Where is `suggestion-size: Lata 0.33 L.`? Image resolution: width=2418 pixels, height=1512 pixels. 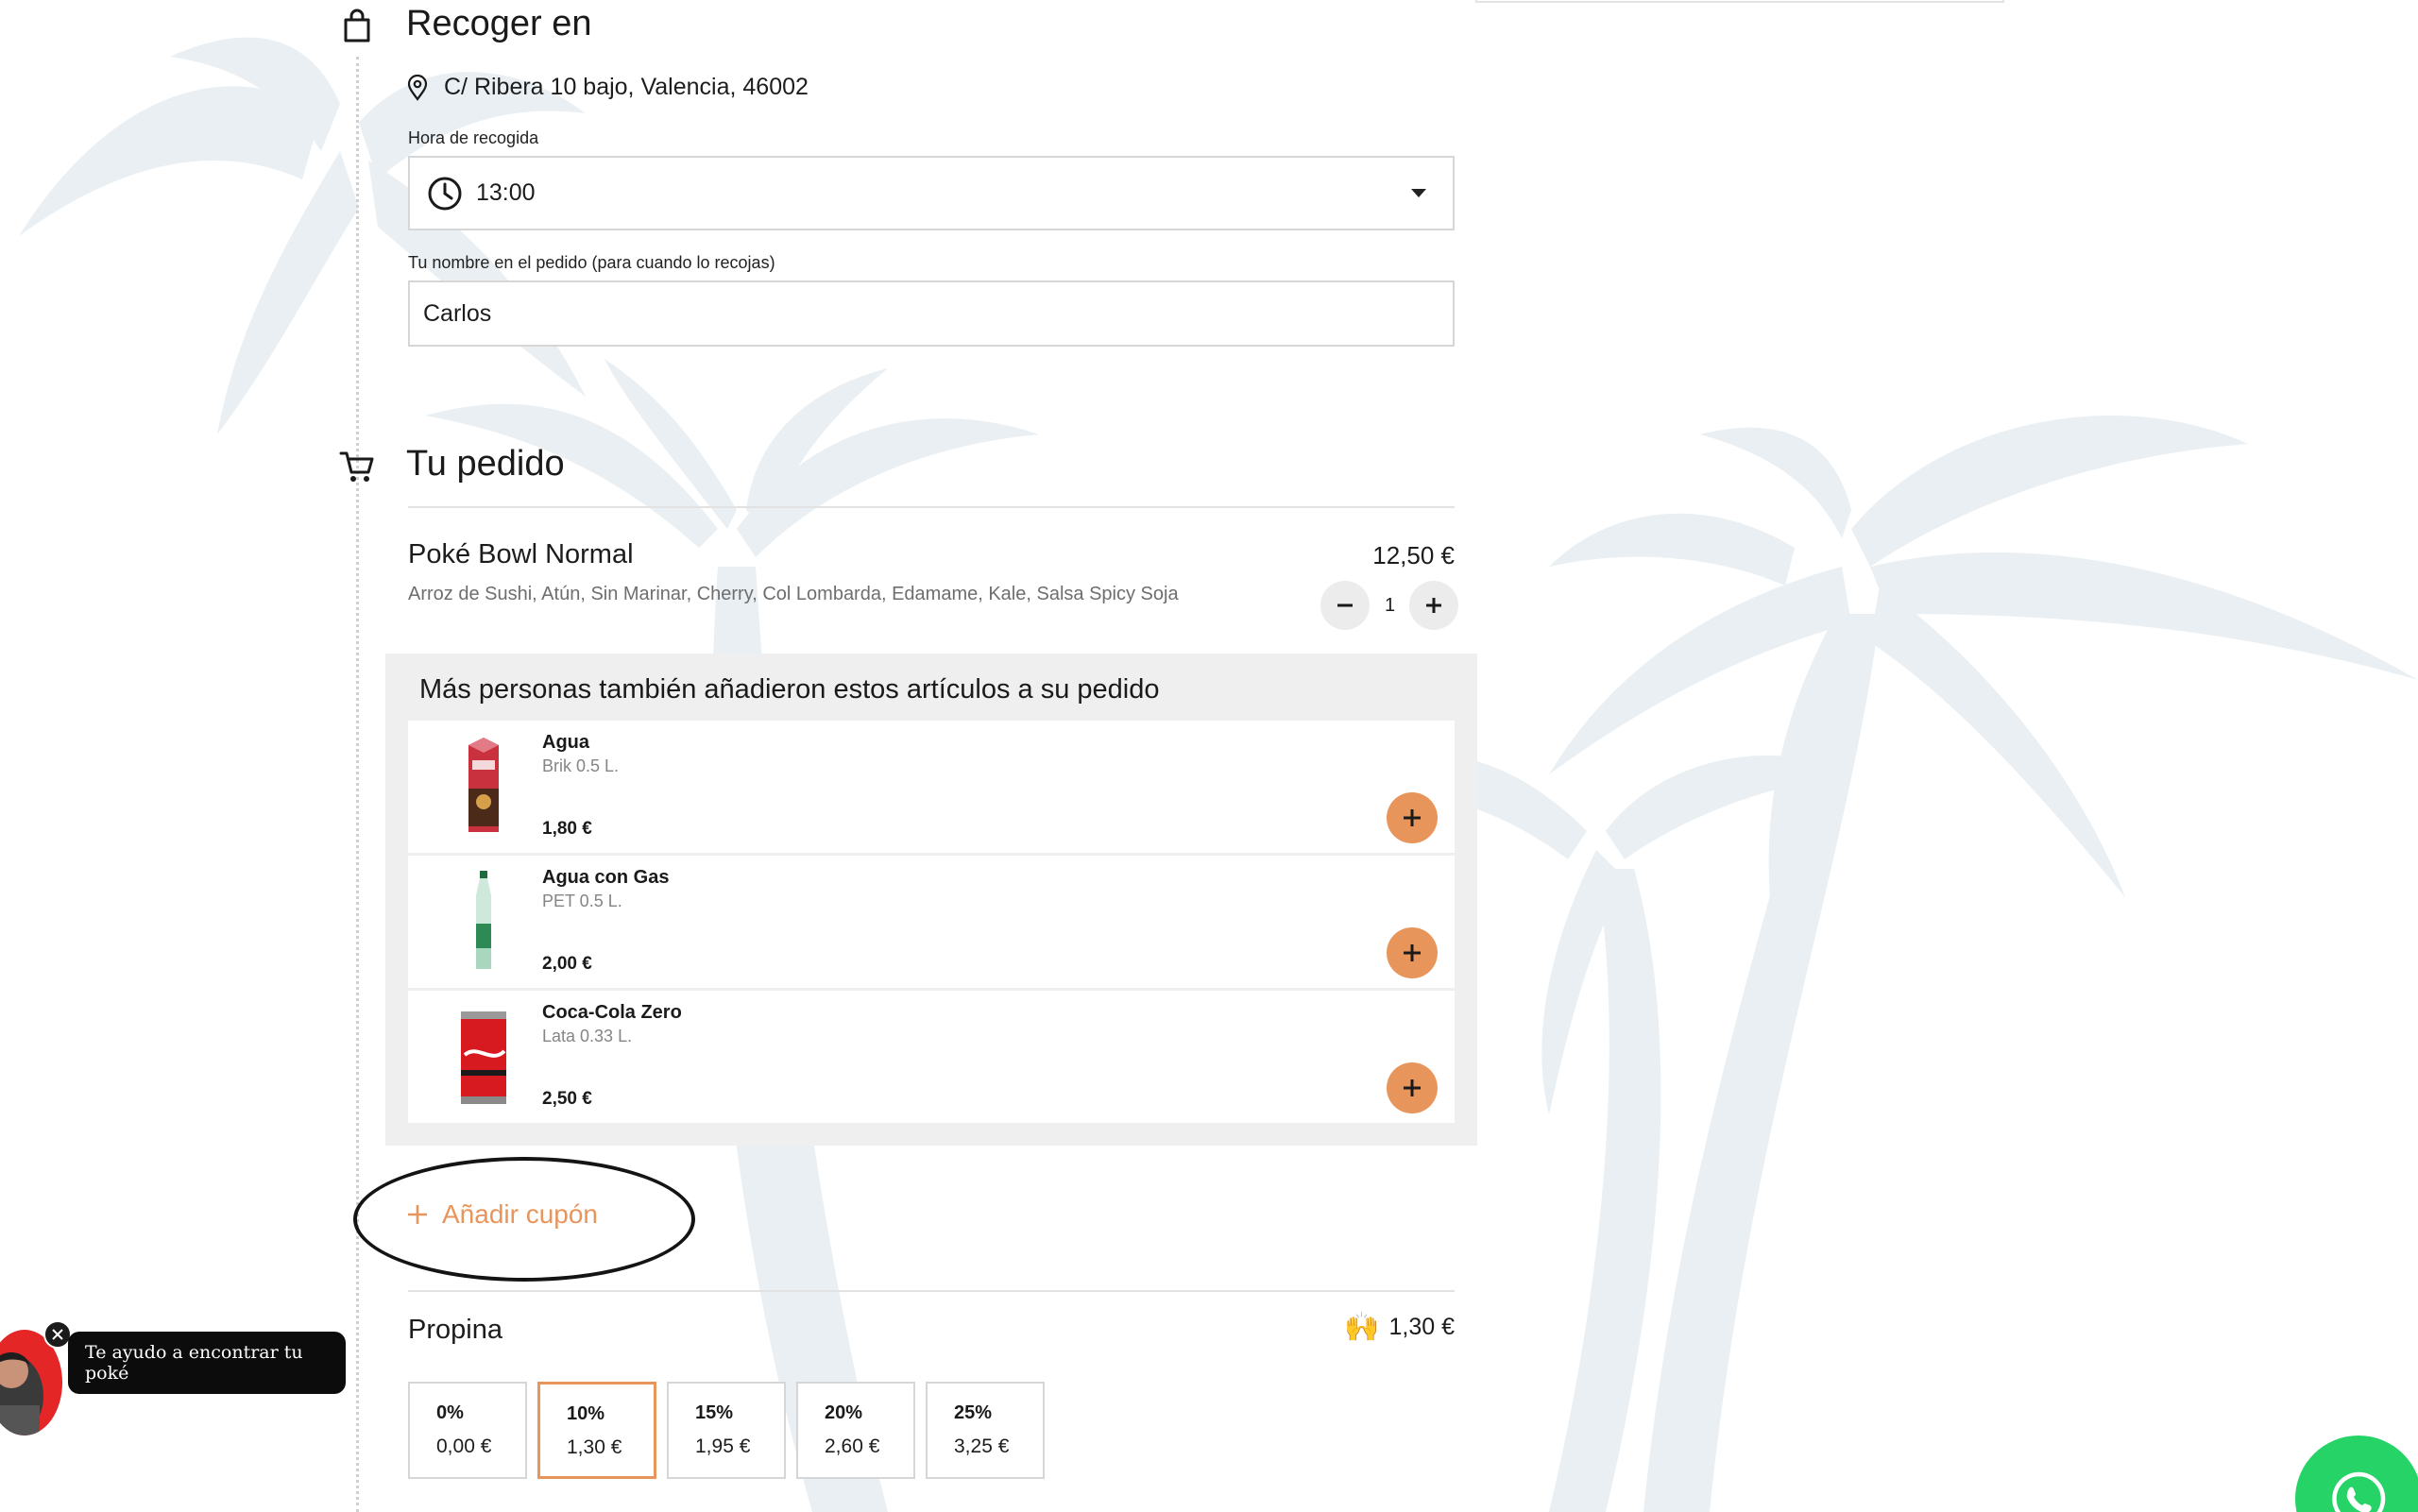
suggestion-size: Lata 0.33 L. is located at coordinates (587, 1036).